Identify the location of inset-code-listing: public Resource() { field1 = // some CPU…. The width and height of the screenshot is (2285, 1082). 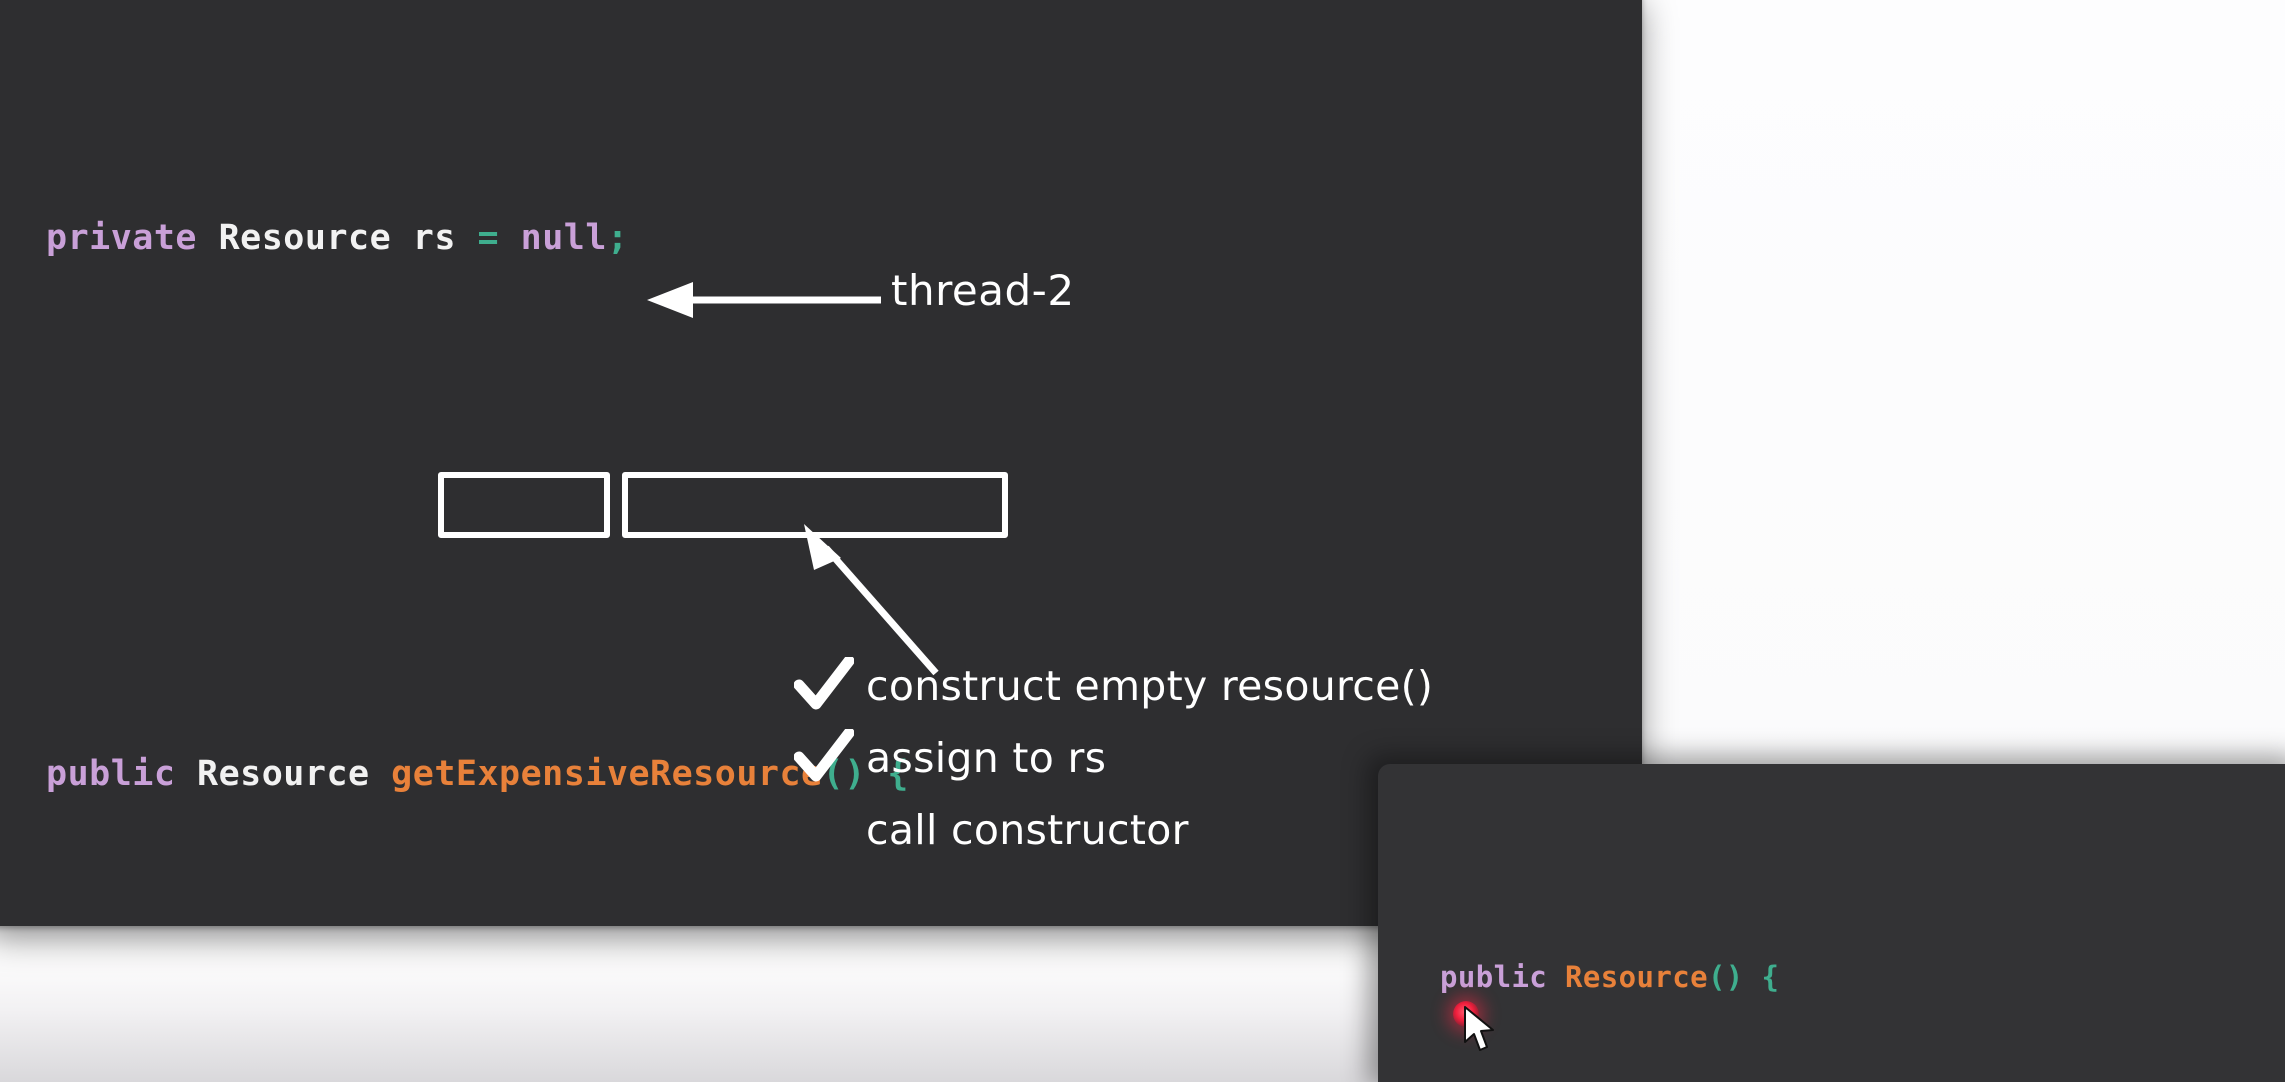
(1761, 935).